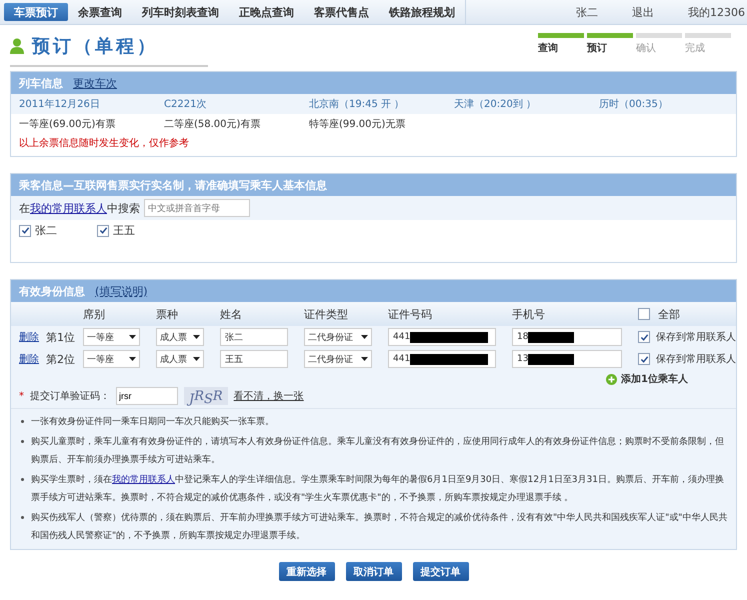 This screenshot has height=600, width=747. What do you see at coordinates (567, 337) in the screenshot?
I see `phone-field: 18` at bounding box center [567, 337].